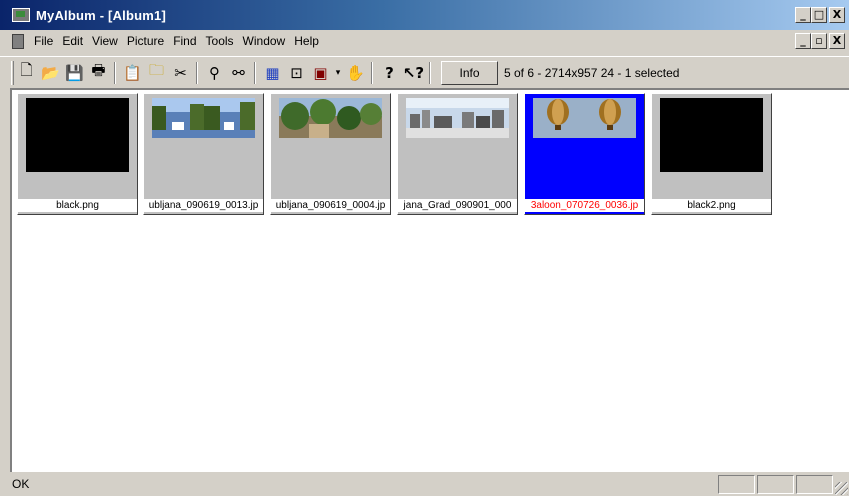  Describe the element at coordinates (424, 15) in the screenshot. I see `title-bar: MyAlbum - [Album1] _ □ X` at that location.